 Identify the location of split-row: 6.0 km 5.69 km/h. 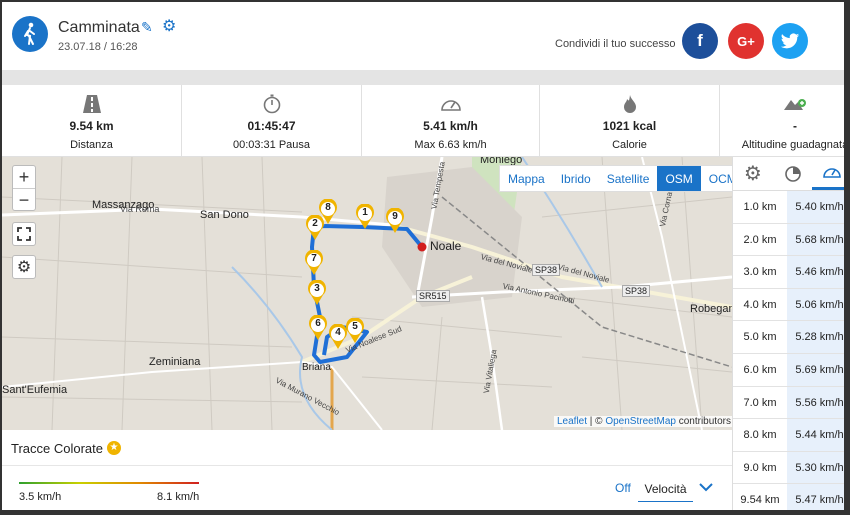
(788, 370).